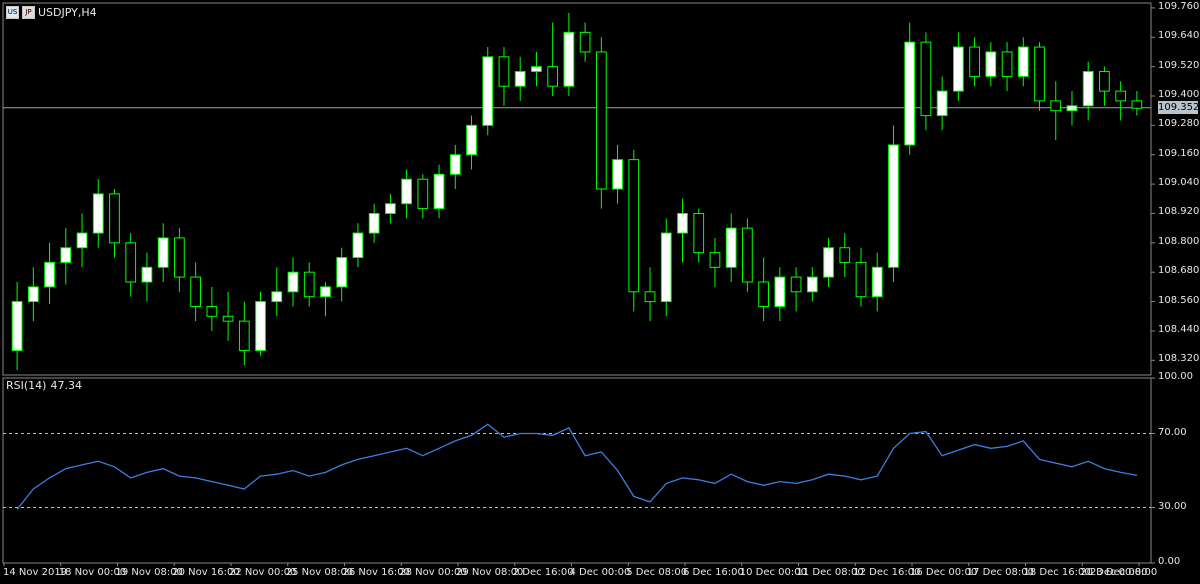 Image resolution: width=1200 pixels, height=584 pixels. I want to click on rsi-tick-label: 30.00, so click(1172, 506).